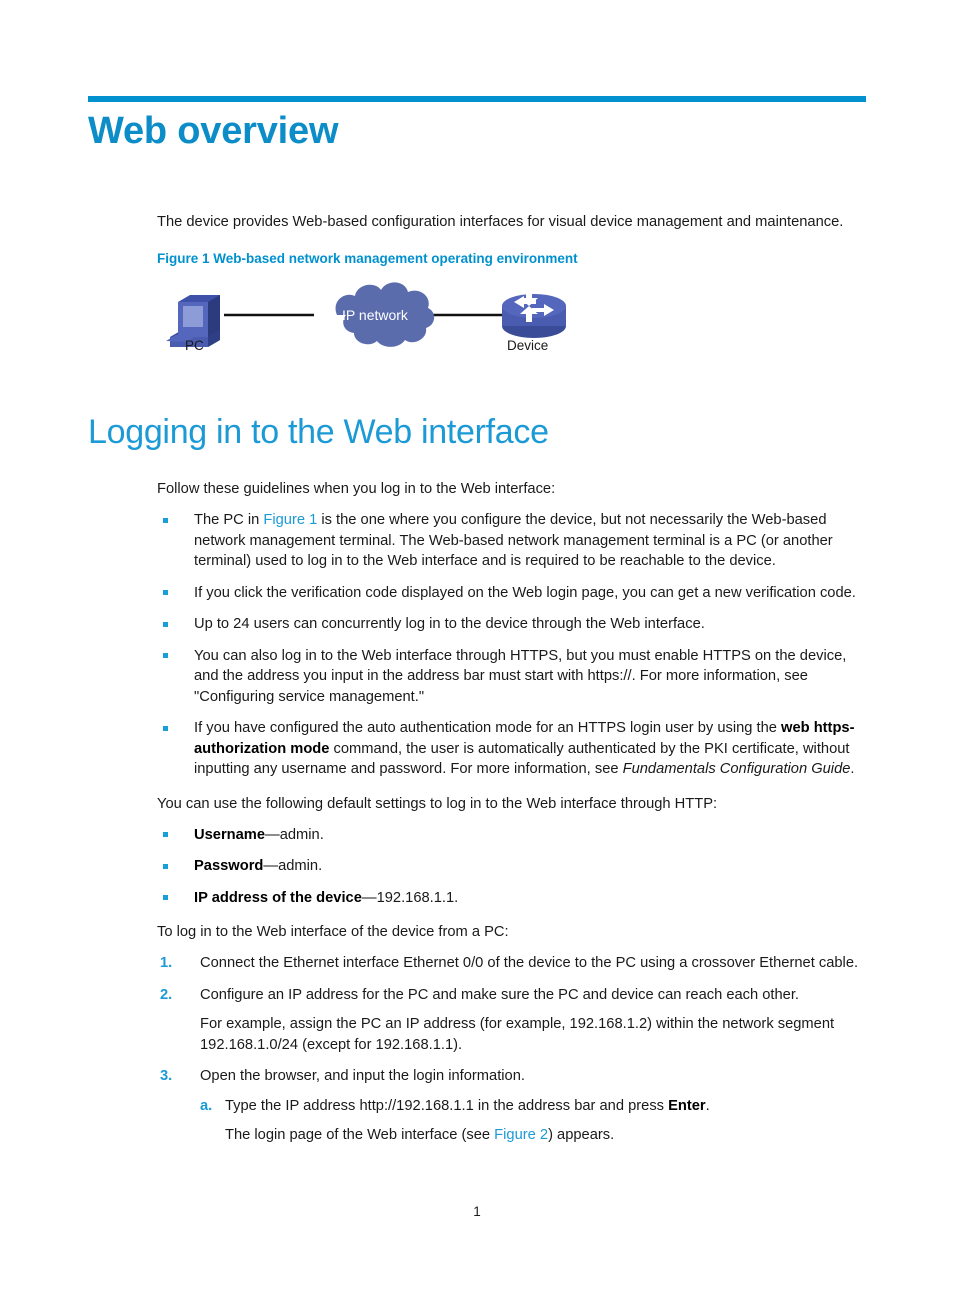  What do you see at coordinates (213, 131) in the screenshot?
I see `page-title: Web overview` at bounding box center [213, 131].